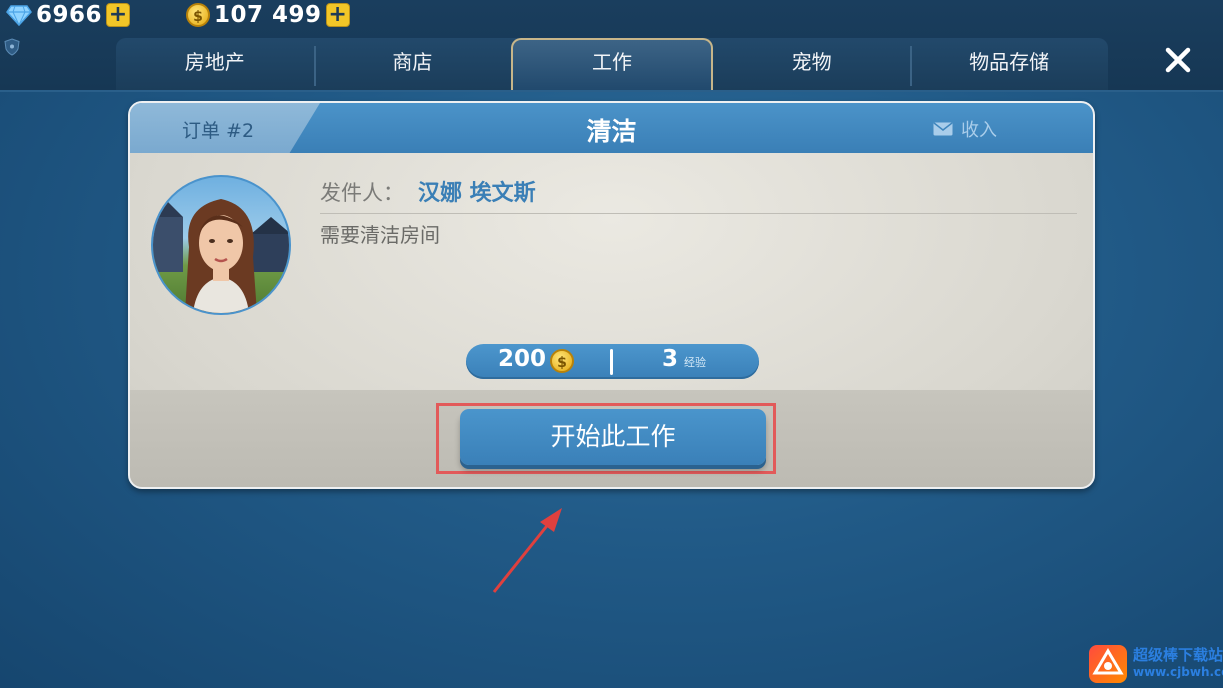 Image resolution: width=1223 pixels, height=688 pixels. I want to click on reward-xp: 3, so click(670, 359).